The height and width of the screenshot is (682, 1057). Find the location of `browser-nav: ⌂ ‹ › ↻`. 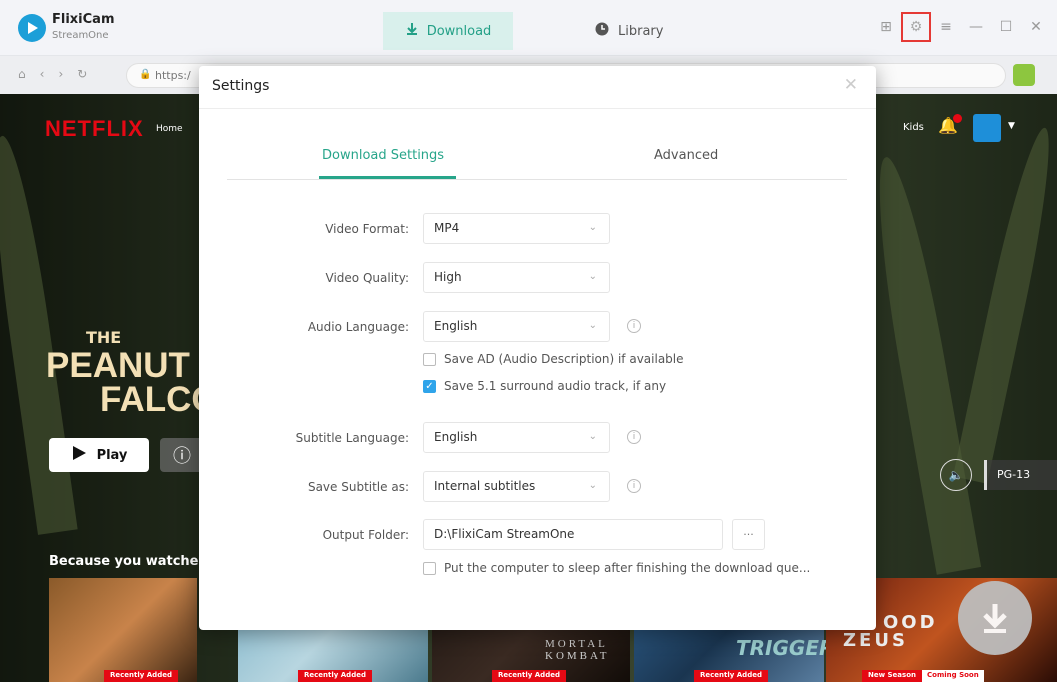

browser-nav: ⌂ ‹ › ↻ is located at coordinates (52, 74).